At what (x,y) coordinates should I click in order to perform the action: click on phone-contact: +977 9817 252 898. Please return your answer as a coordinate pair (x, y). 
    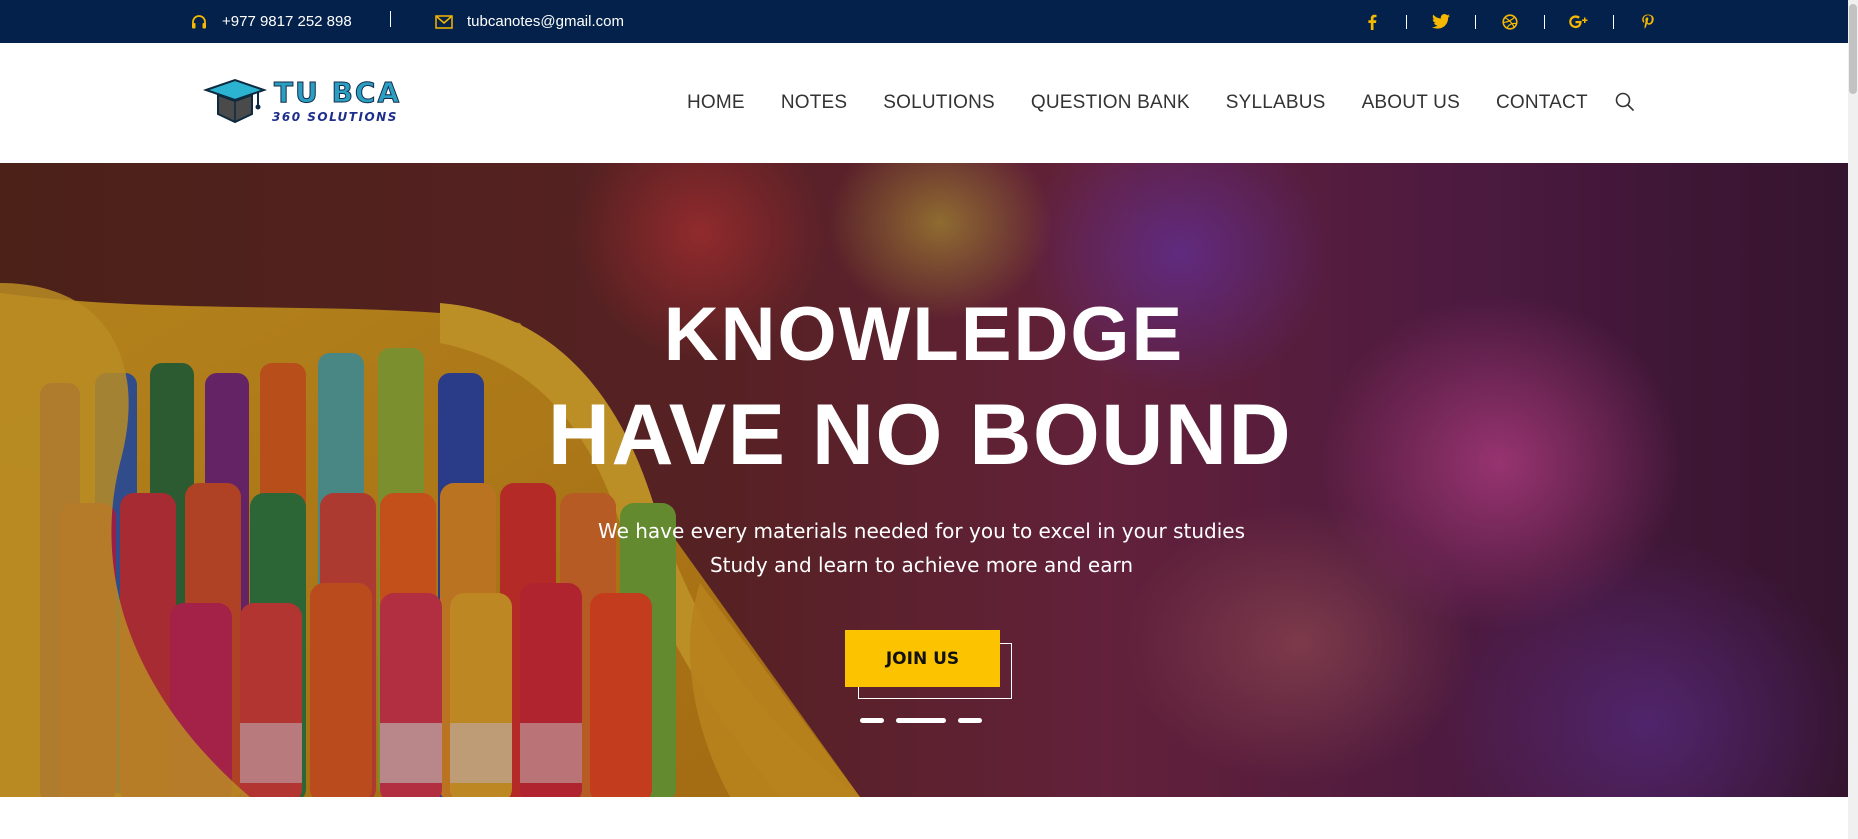
    Looking at the image, I should click on (271, 21).